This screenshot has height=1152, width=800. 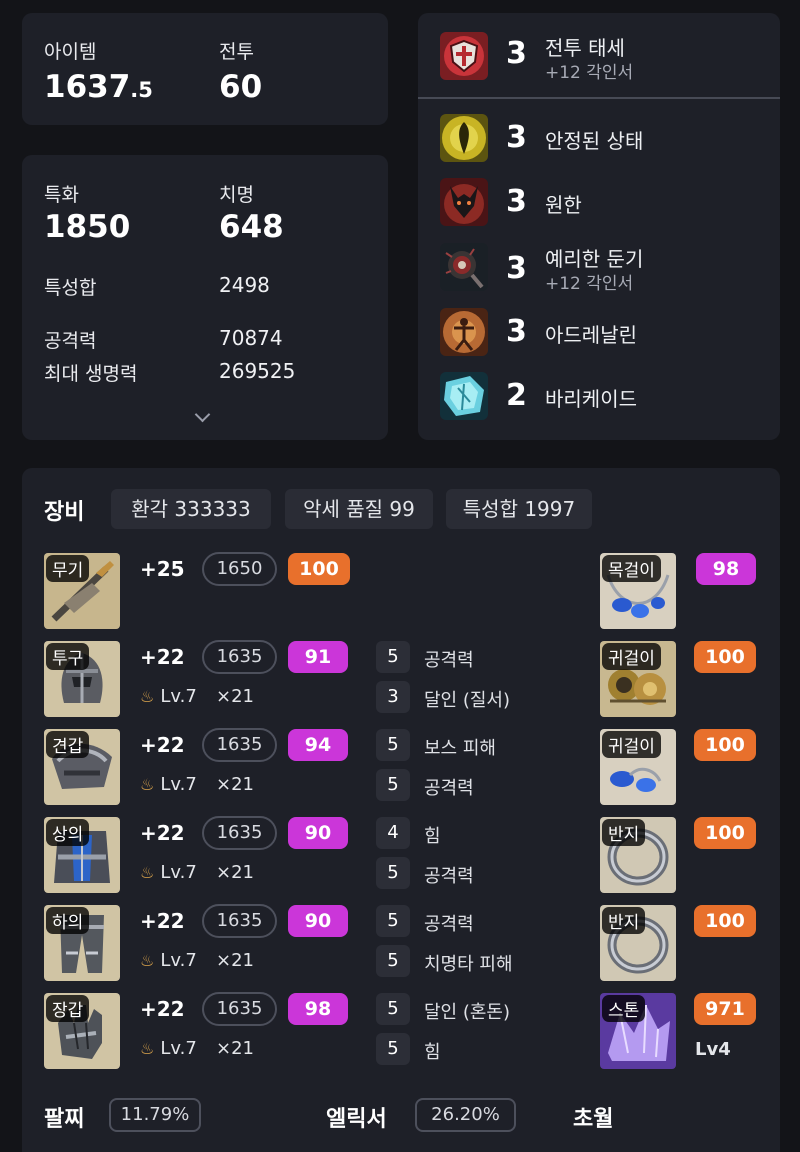 What do you see at coordinates (591, 399) in the screenshot?
I see `engraving-name: 바리케이드` at bounding box center [591, 399].